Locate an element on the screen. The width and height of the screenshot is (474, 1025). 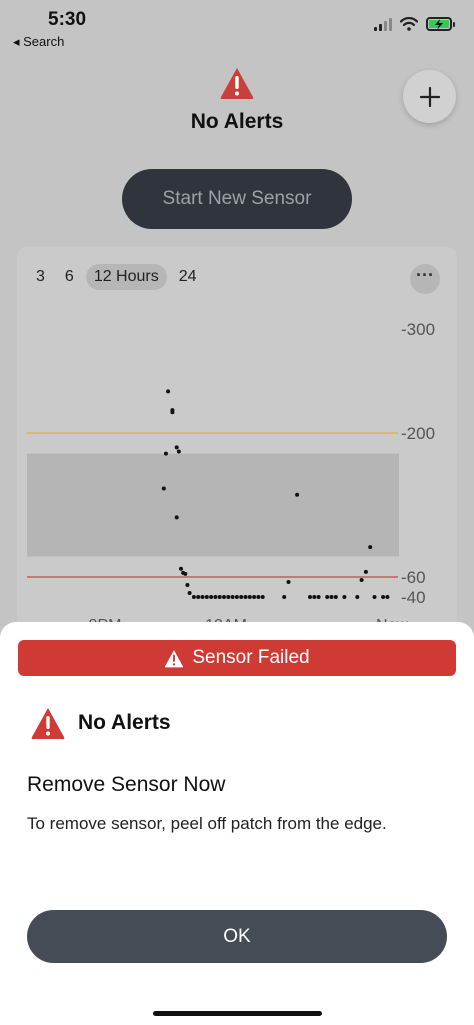
sensor-failed-banner: Sensor Failed is located at coordinates (237, 658).